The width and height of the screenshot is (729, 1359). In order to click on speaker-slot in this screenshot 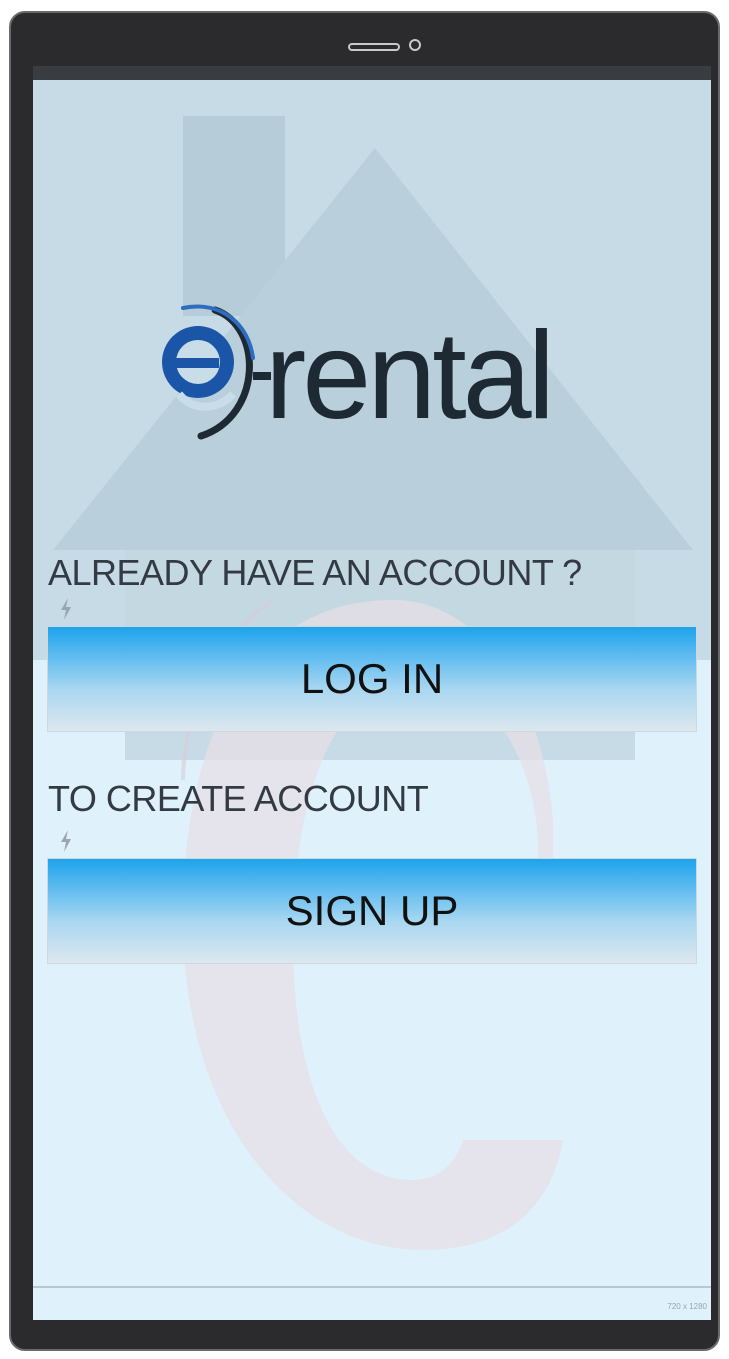, I will do `click(374, 47)`.